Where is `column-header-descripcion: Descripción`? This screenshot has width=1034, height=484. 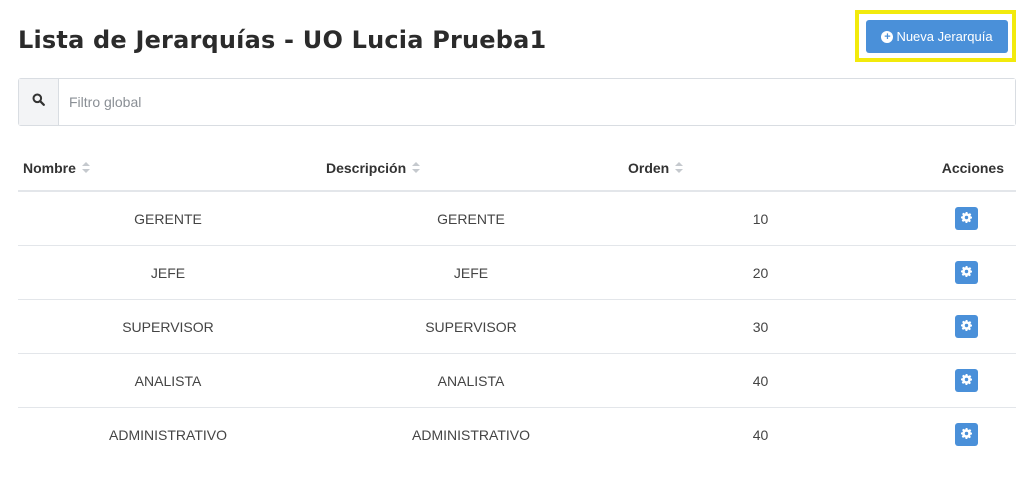
column-header-descripcion: Descripción is located at coordinates (373, 168).